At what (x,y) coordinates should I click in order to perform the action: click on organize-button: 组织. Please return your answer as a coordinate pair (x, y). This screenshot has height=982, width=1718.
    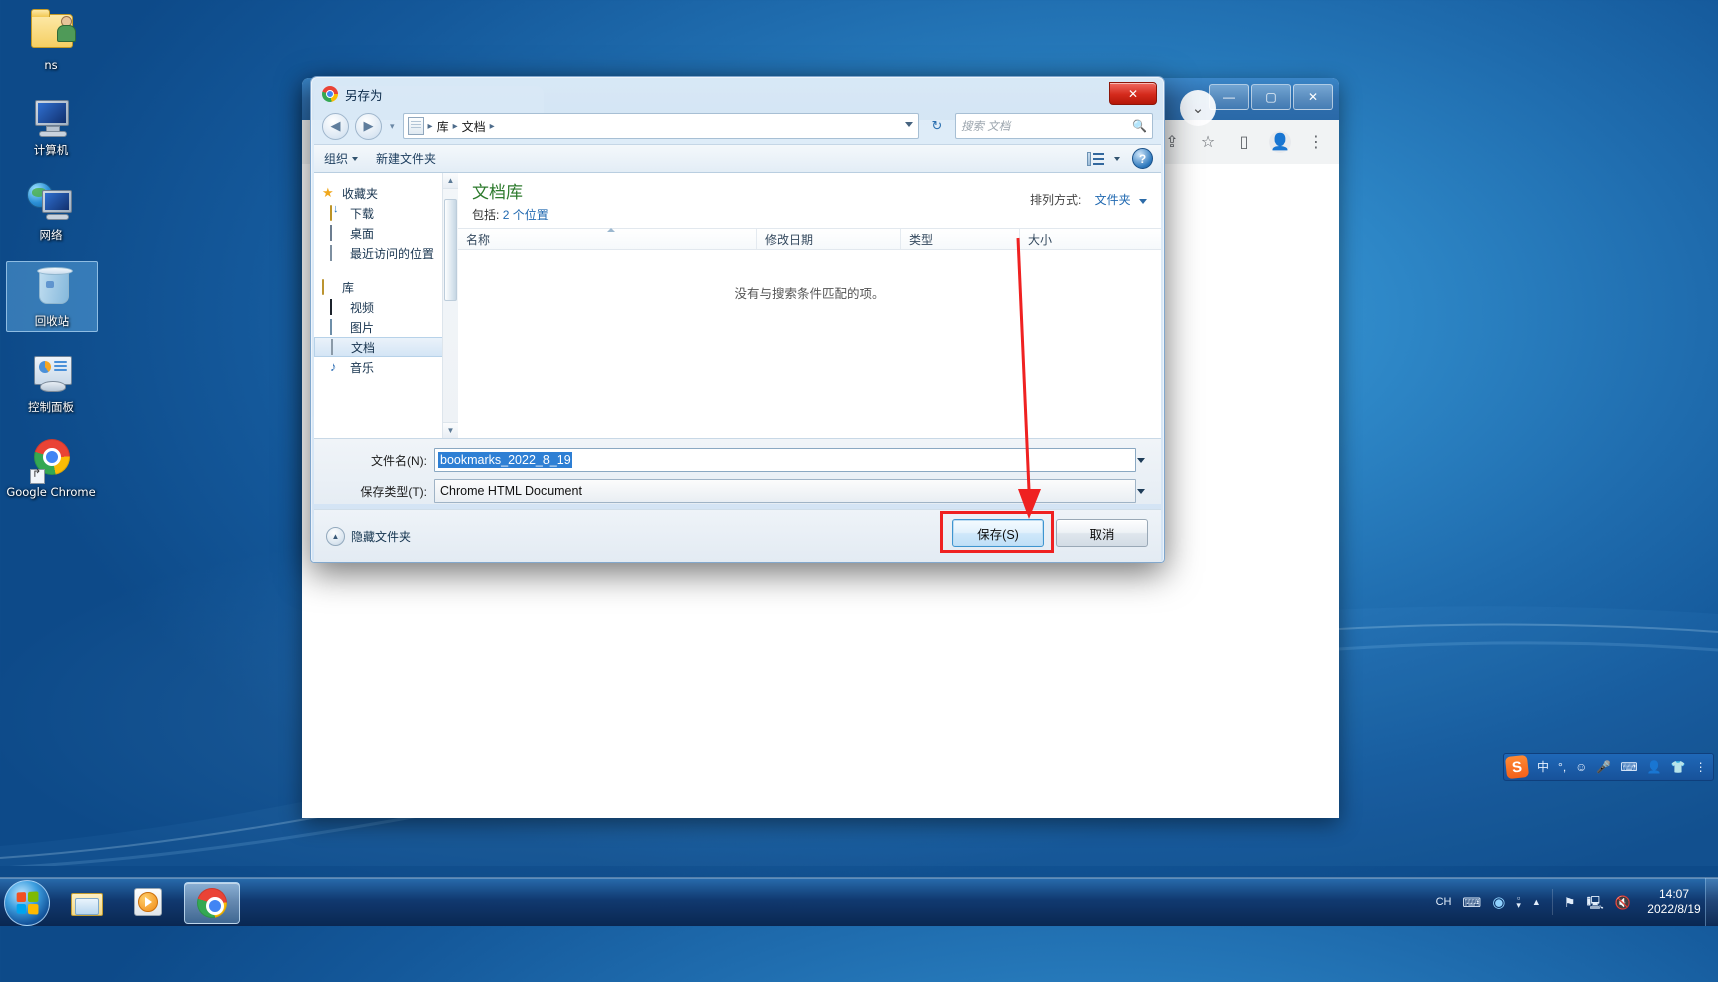
    Looking at the image, I should click on (341, 158).